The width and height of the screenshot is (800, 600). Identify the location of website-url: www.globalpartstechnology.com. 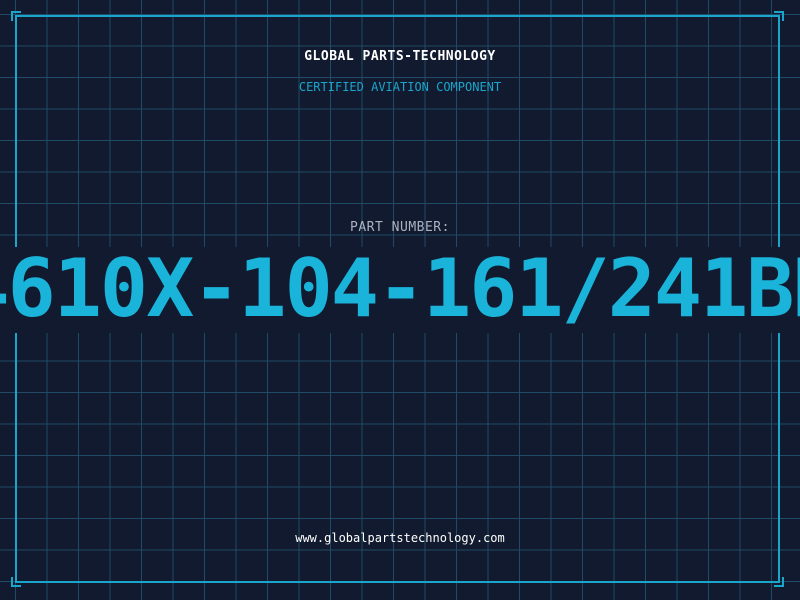
(400, 538).